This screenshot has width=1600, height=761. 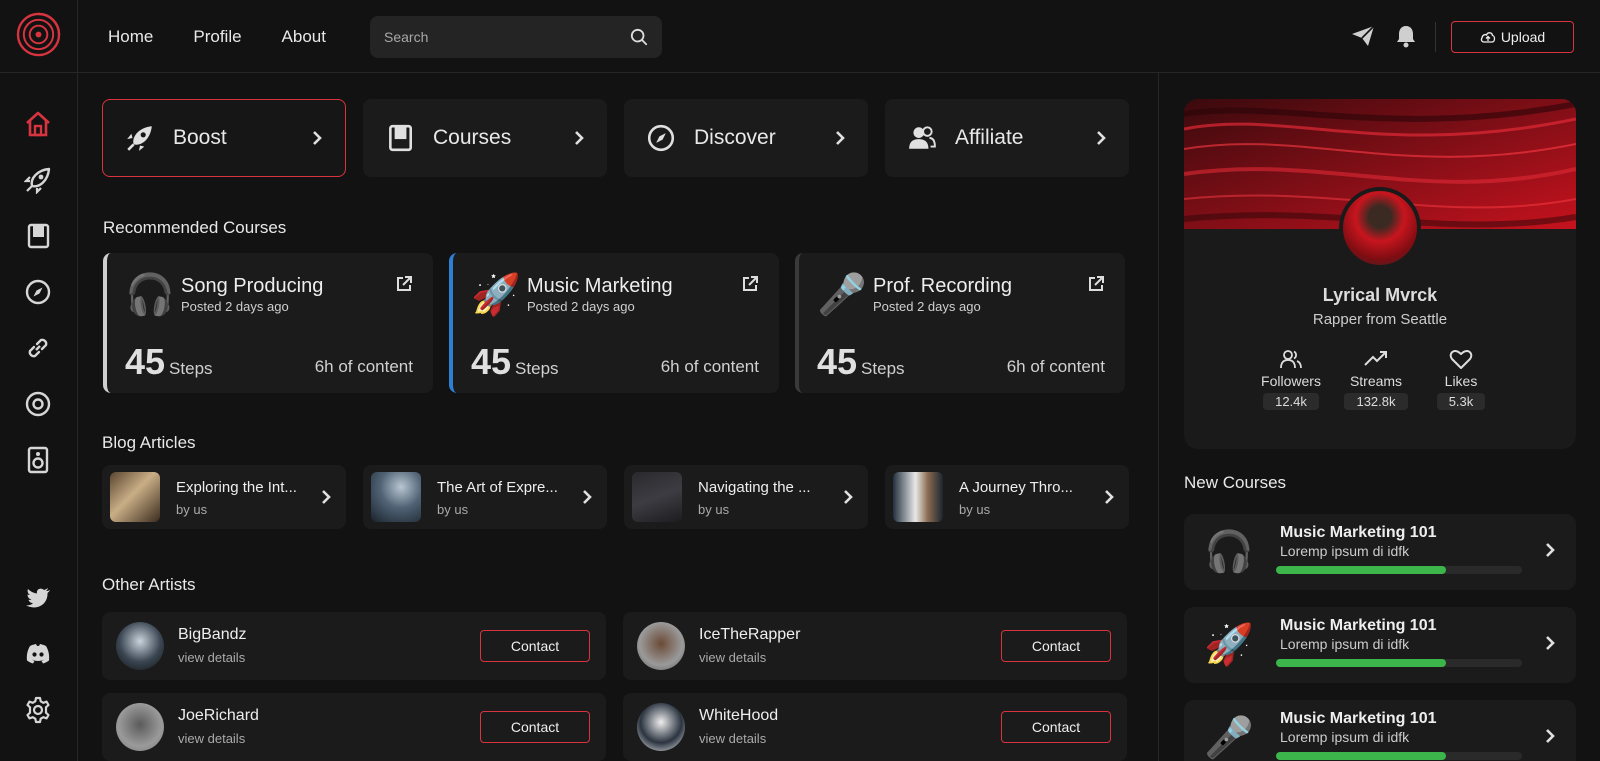 What do you see at coordinates (1291, 381) in the screenshot?
I see `stat-label: Followers` at bounding box center [1291, 381].